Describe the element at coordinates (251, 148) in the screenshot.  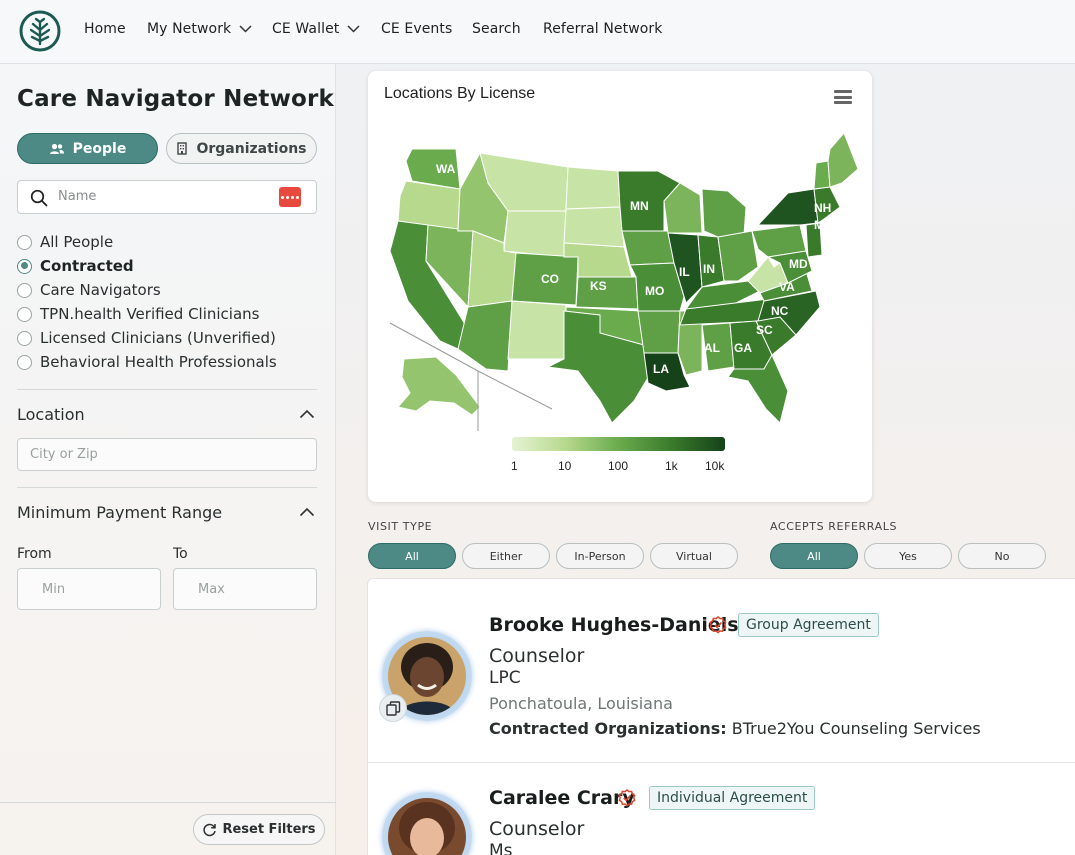
I see `organizations-toggle-label: Organizations` at that location.